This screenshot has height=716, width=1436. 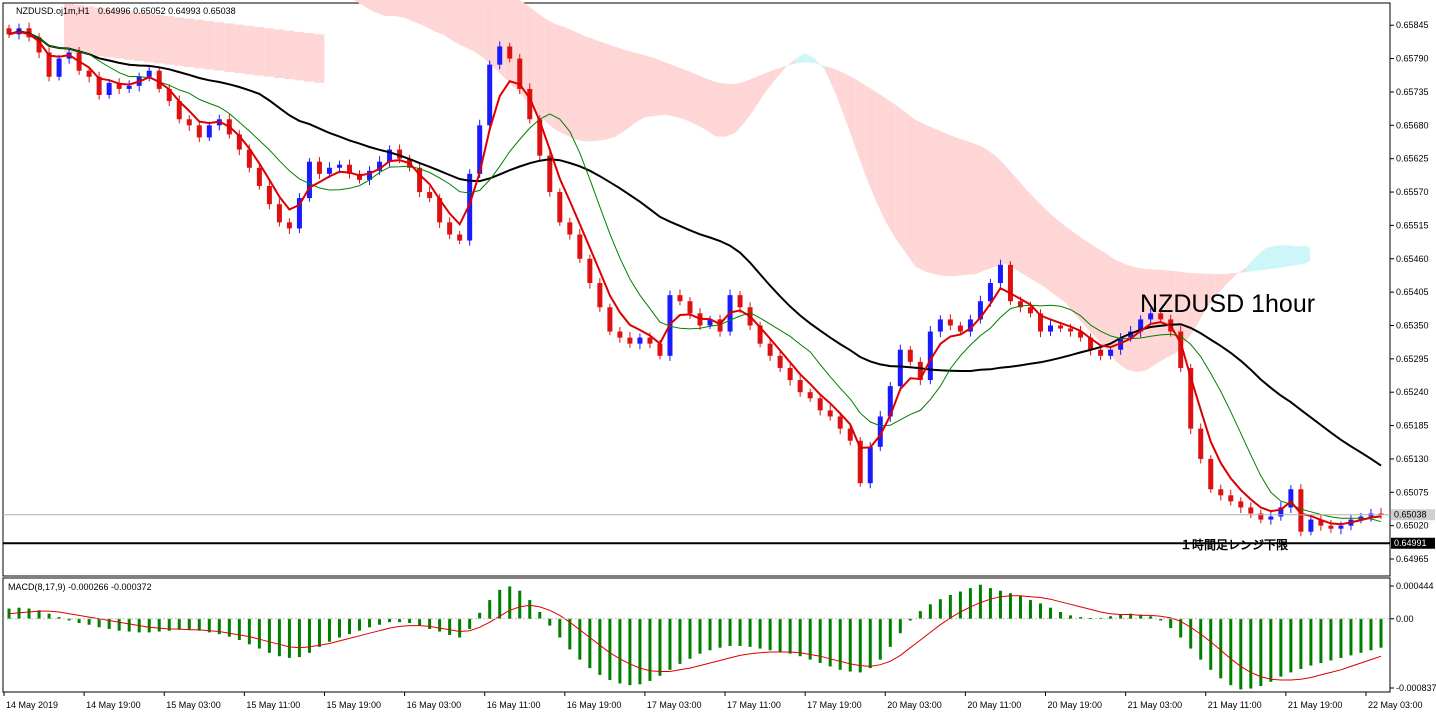 I want to click on price-tick-label: 0.65790, so click(x=1412, y=59).